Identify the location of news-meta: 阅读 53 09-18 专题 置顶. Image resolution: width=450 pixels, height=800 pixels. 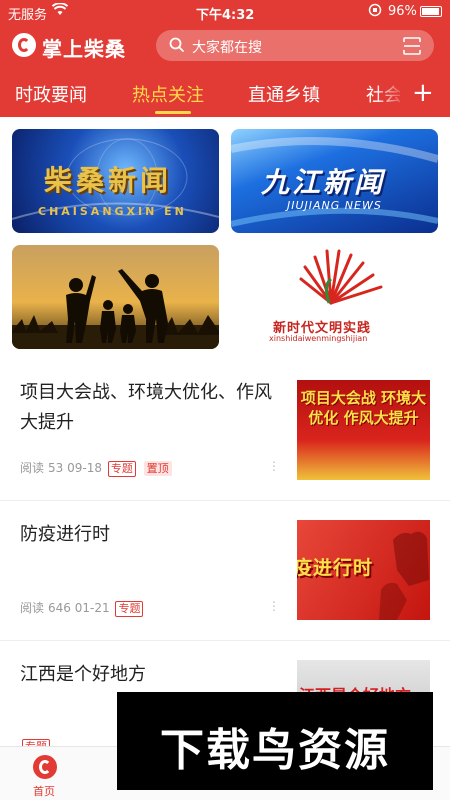
(96, 468).